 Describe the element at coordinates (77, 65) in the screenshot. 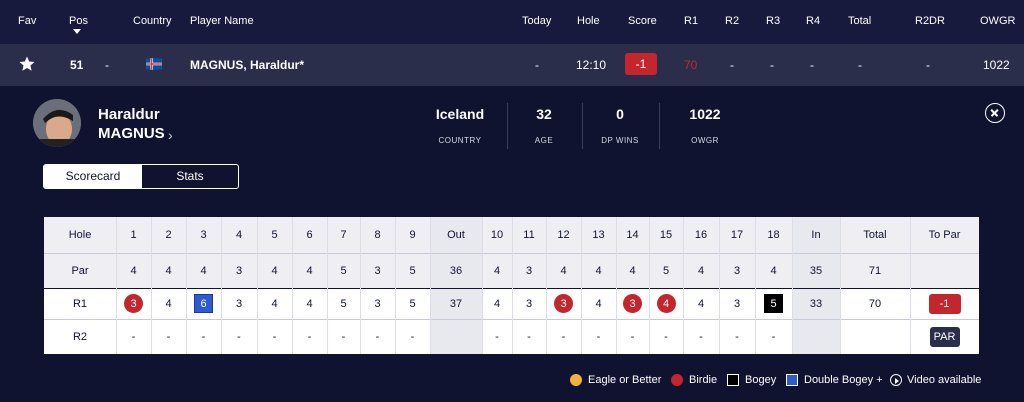

I see `player-pos: 51` at that location.